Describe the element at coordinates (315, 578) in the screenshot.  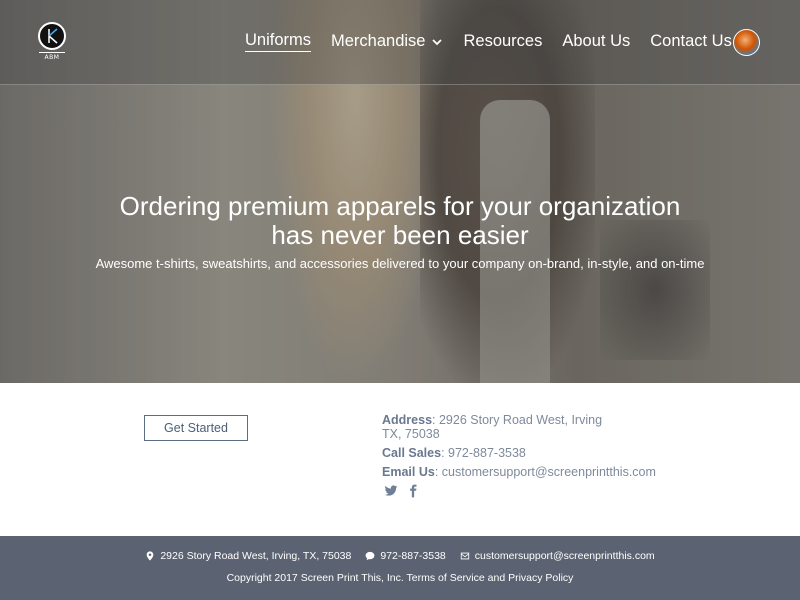
I see `copyright-text: Copyright 2017 Screen Print This, Inc.` at that location.